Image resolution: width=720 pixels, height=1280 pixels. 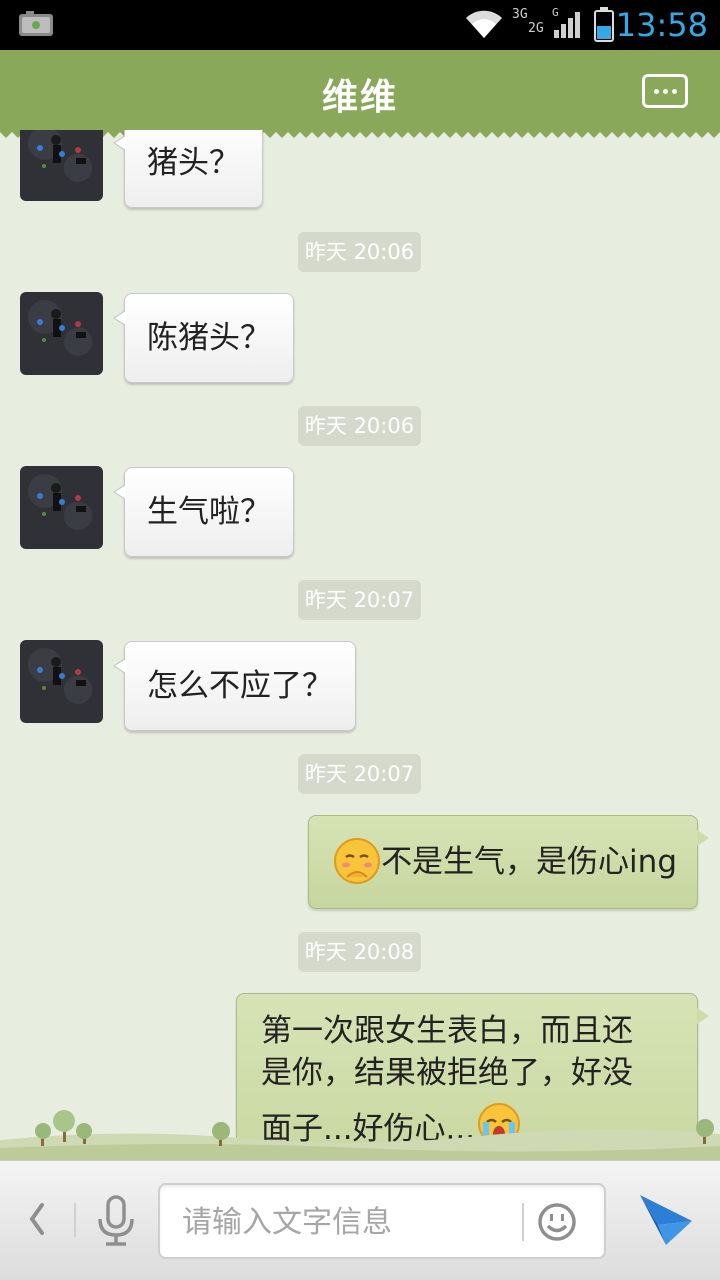 What do you see at coordinates (36, 23) in the screenshot?
I see `android-screenshot-icon` at bounding box center [36, 23].